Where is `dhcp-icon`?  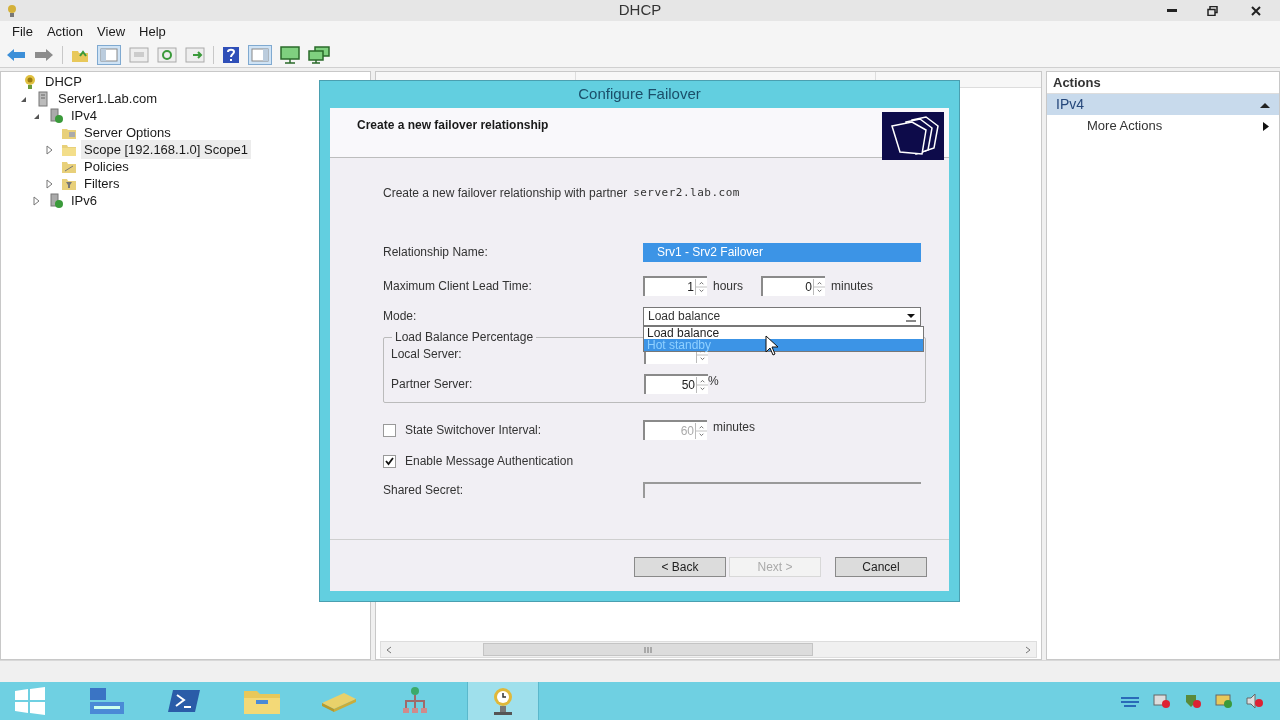
dhcp-icon is located at coordinates (30, 81).